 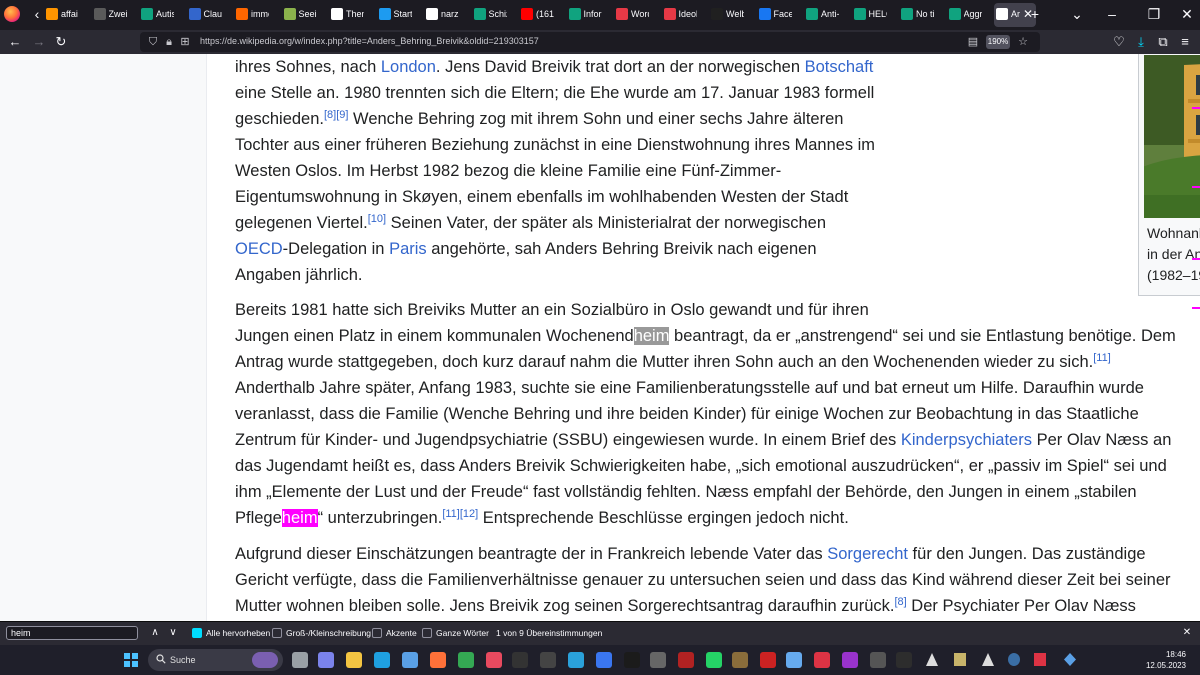 What do you see at coordinates (1168, 655) in the screenshot?
I see `clock-time: 18:46` at bounding box center [1168, 655].